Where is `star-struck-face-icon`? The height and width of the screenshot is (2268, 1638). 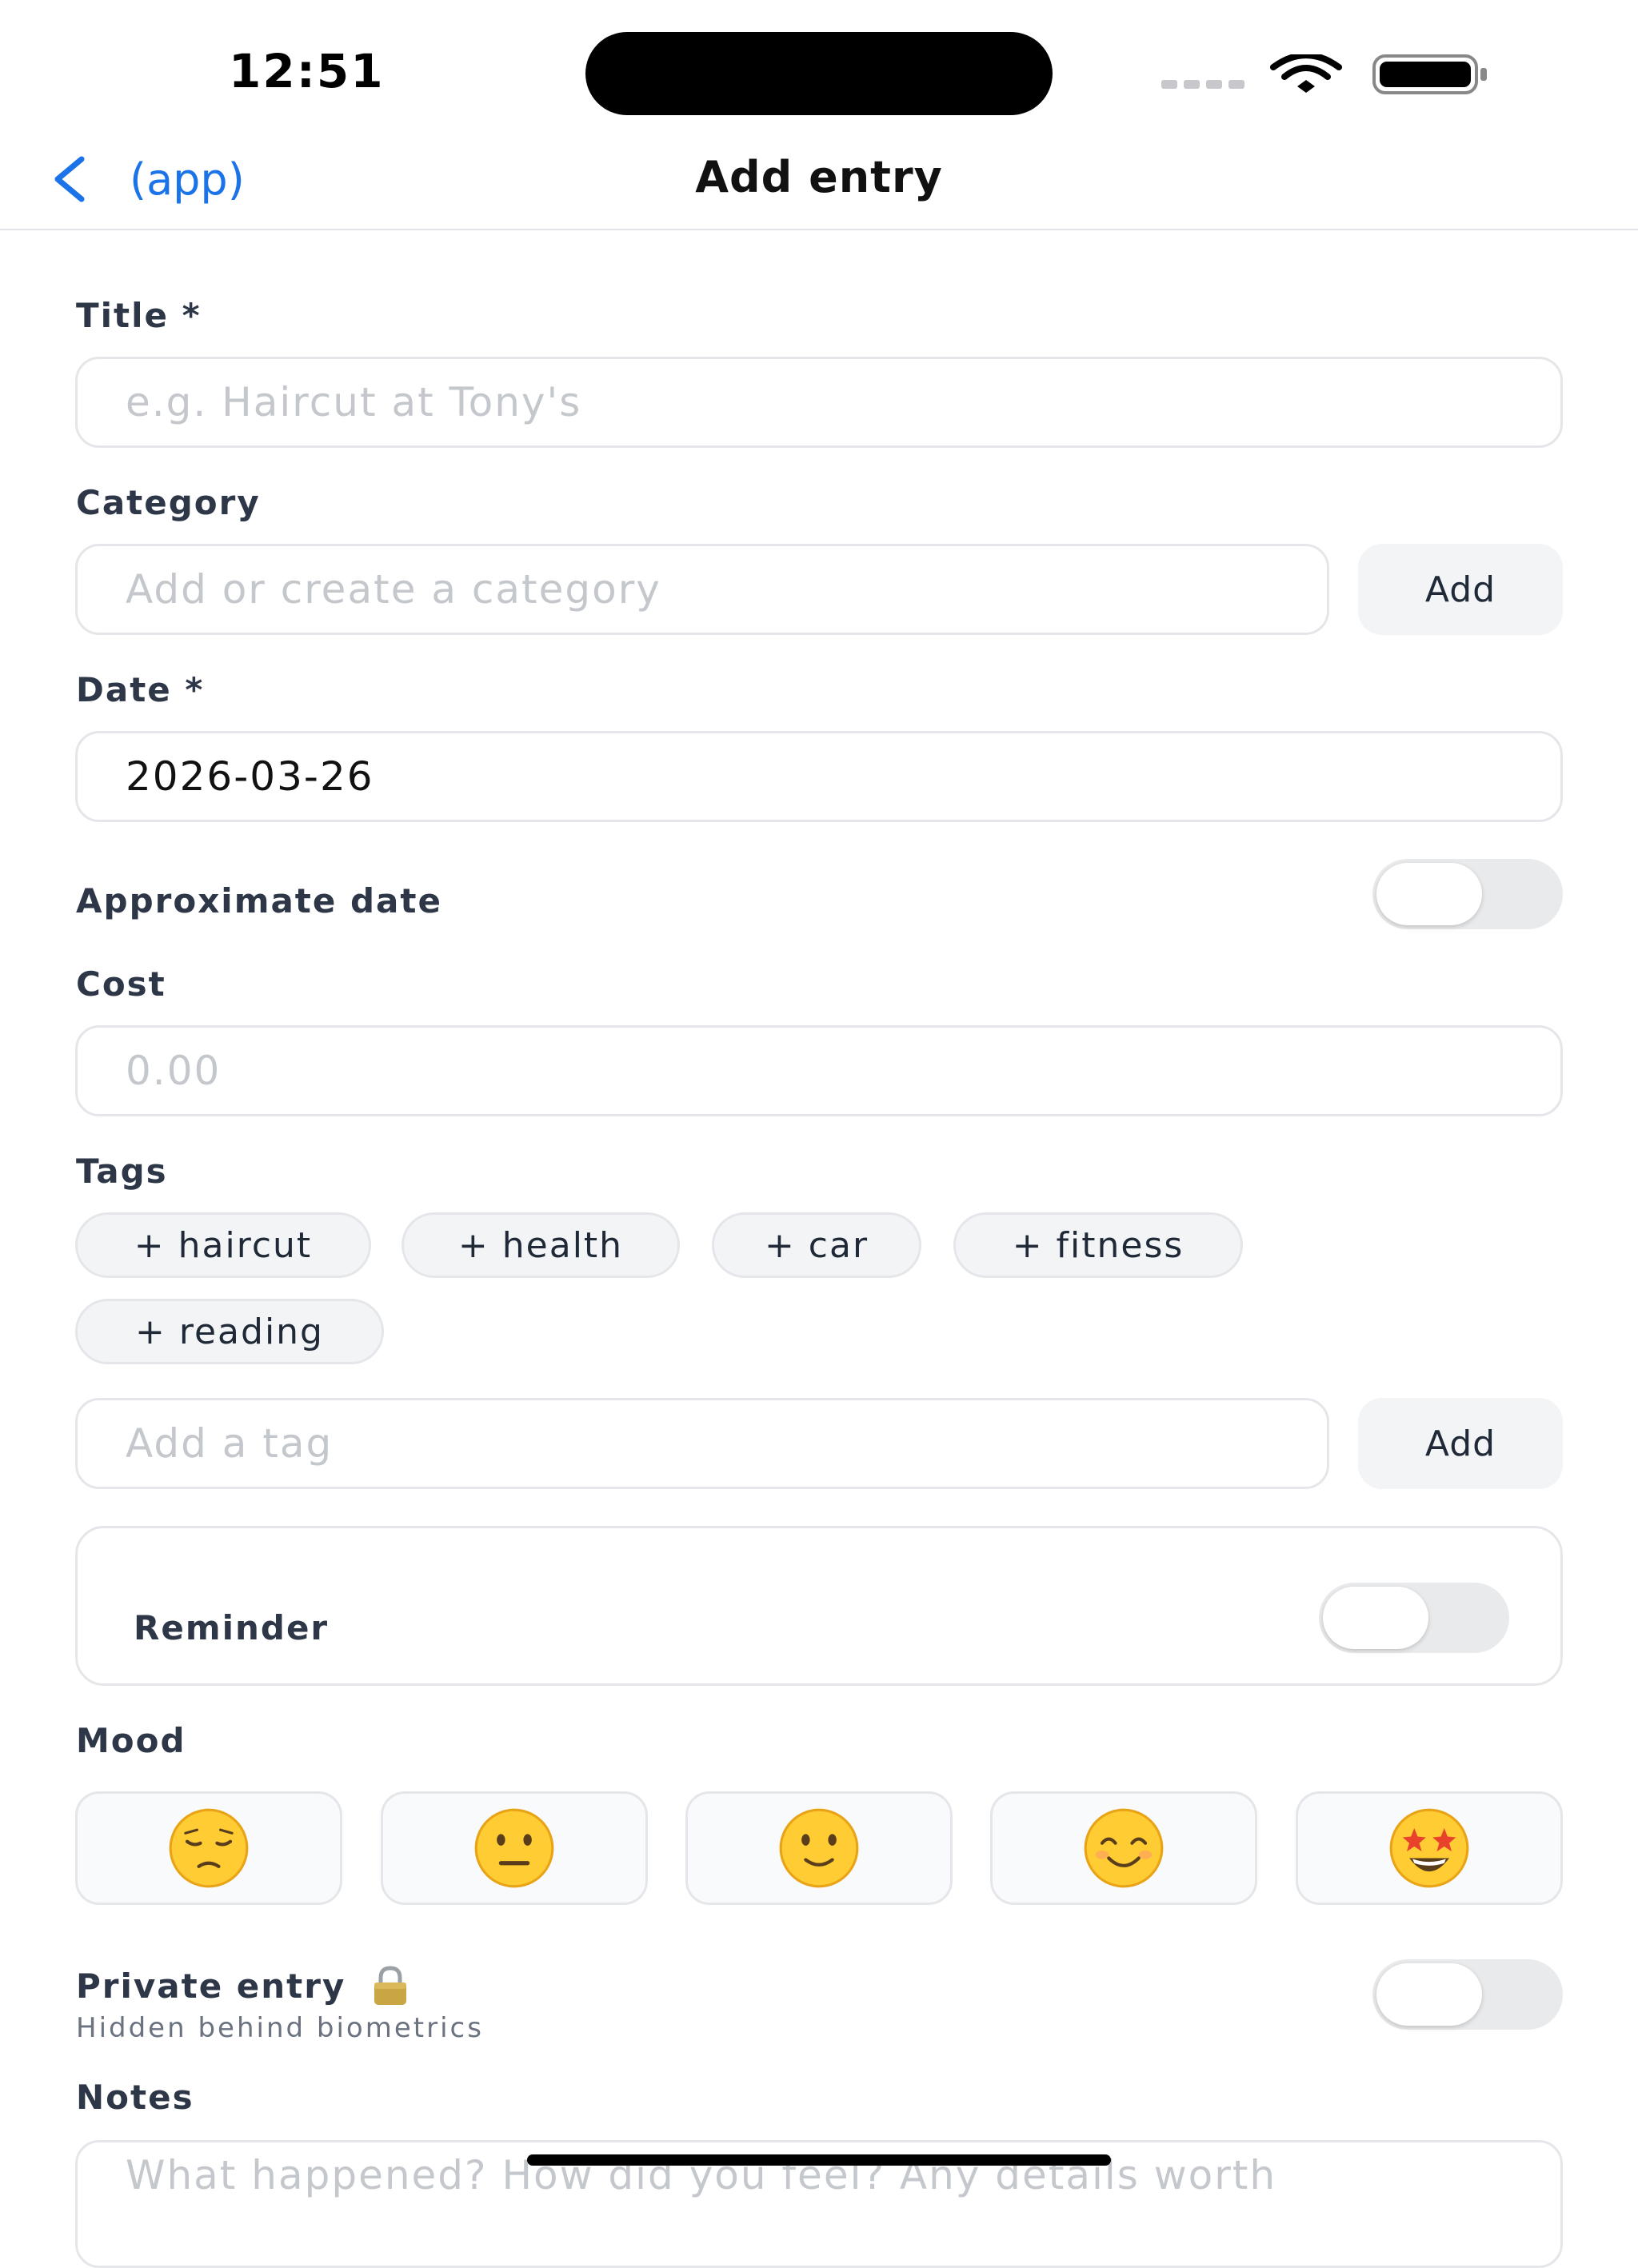
star-struck-face-icon is located at coordinates (1429, 1848).